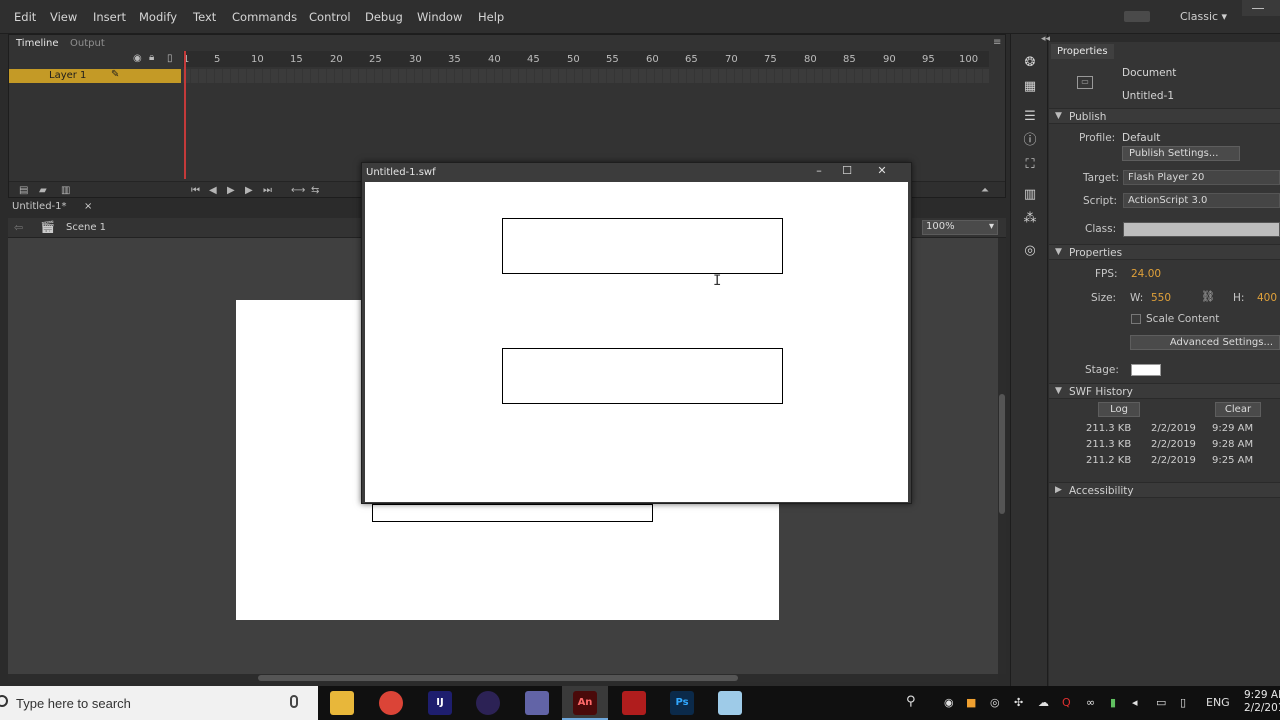 This screenshot has height=720, width=1280. I want to click on go-first-frame-icon: ⏮, so click(195, 190).